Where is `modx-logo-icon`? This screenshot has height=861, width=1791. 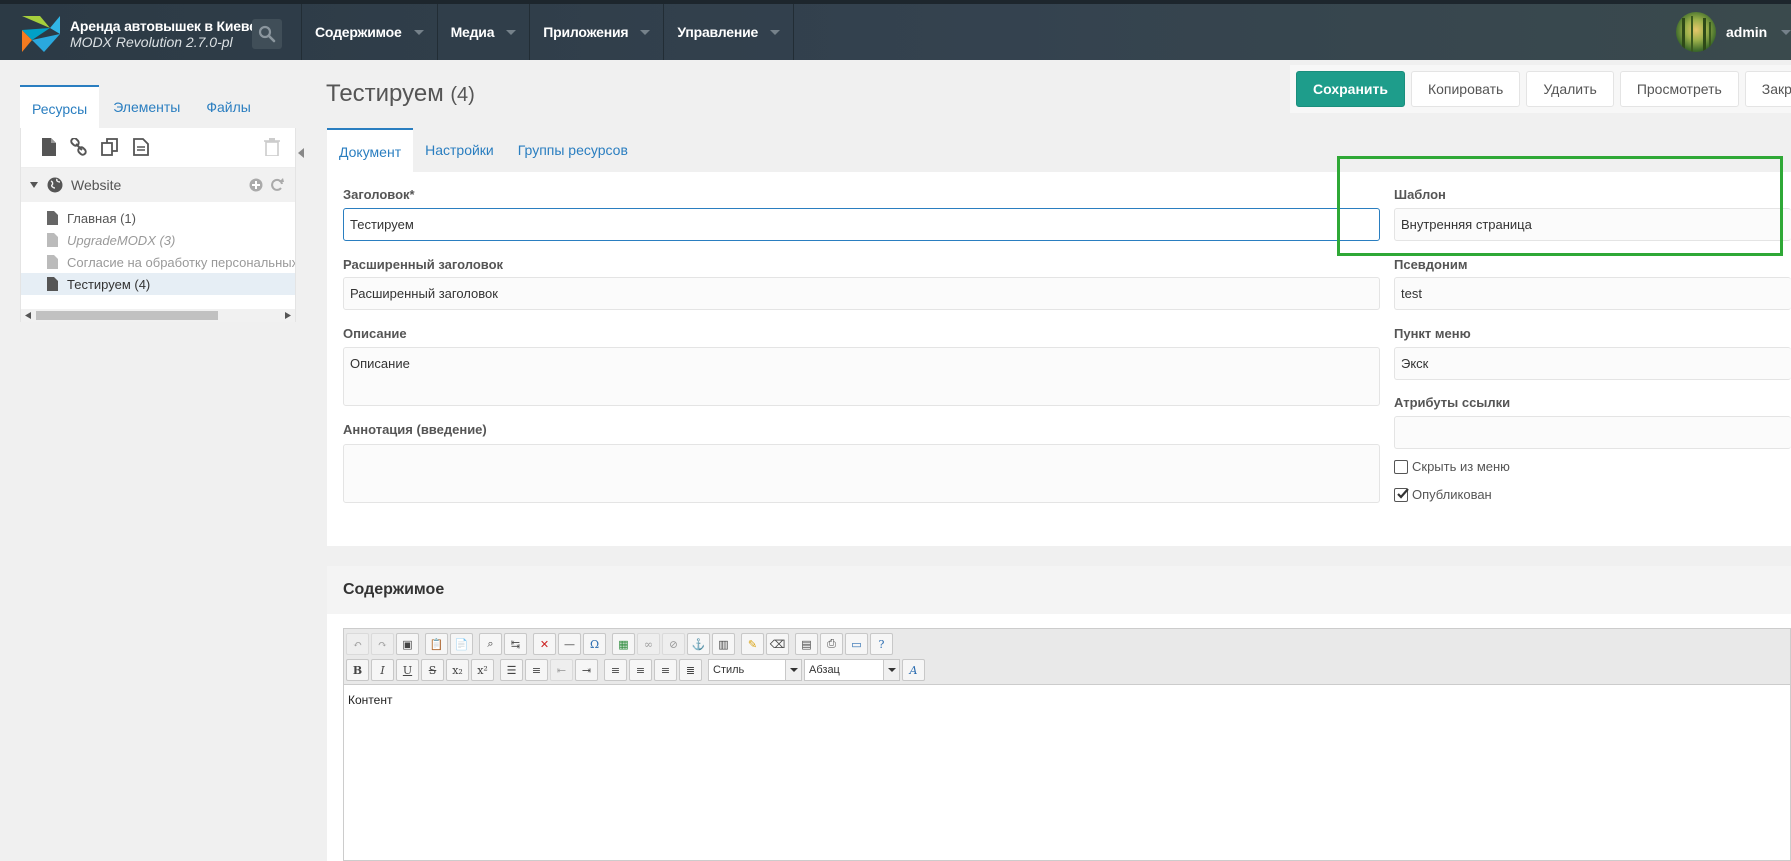
modx-logo-icon is located at coordinates (41, 34).